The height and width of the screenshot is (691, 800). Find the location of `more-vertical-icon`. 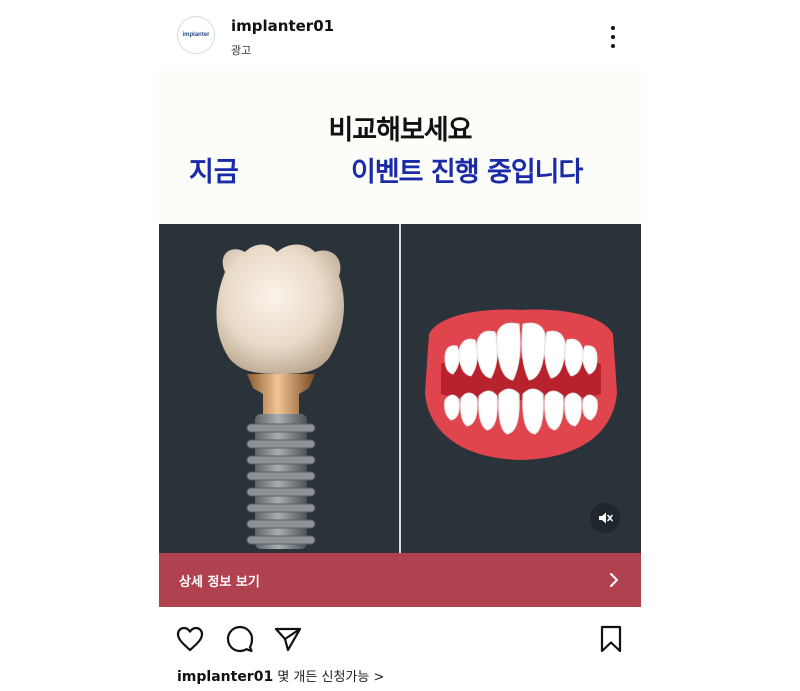

more-vertical-icon is located at coordinates (613, 37).